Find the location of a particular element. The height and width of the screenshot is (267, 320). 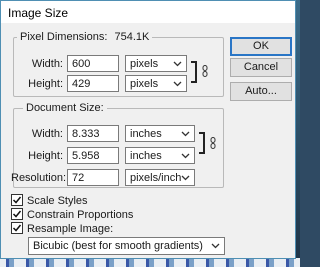

pixel-height-input: 429 is located at coordinates (93, 83).